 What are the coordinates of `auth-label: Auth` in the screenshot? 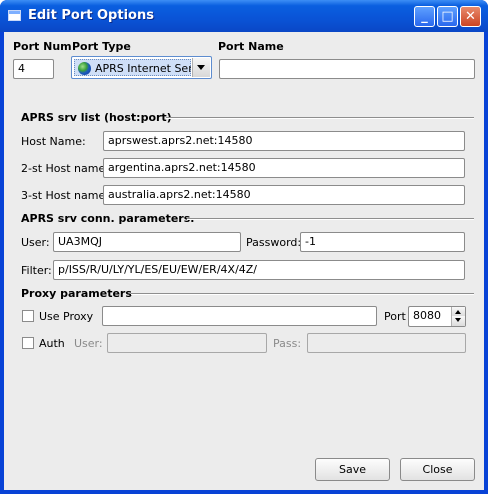 It's located at (52, 343).